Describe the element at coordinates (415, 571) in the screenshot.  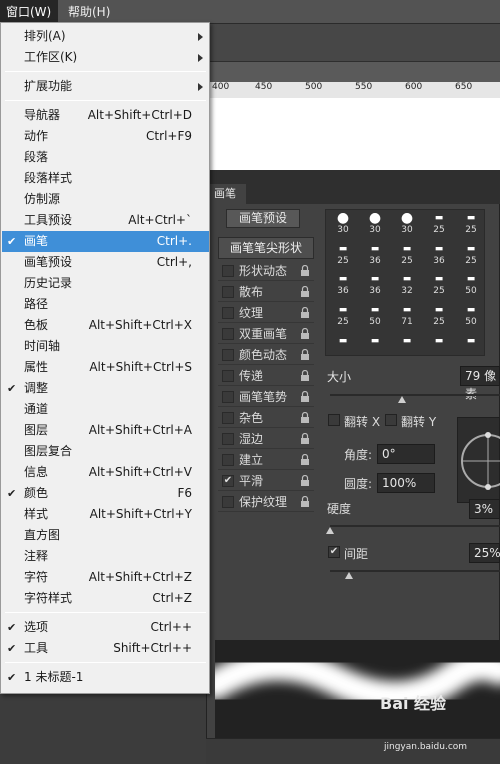
I see `spacing-slider` at that location.